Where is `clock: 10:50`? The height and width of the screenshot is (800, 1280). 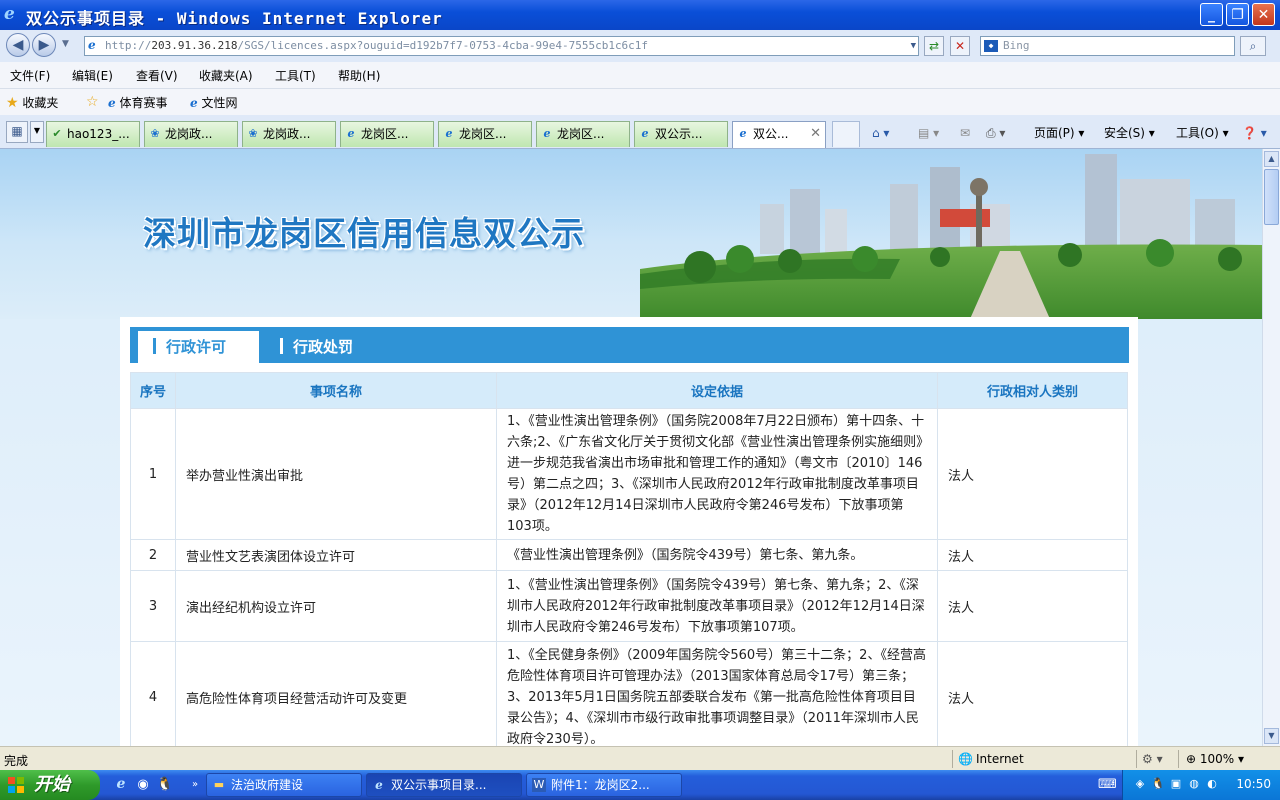
clock: 10:50 is located at coordinates (1253, 784).